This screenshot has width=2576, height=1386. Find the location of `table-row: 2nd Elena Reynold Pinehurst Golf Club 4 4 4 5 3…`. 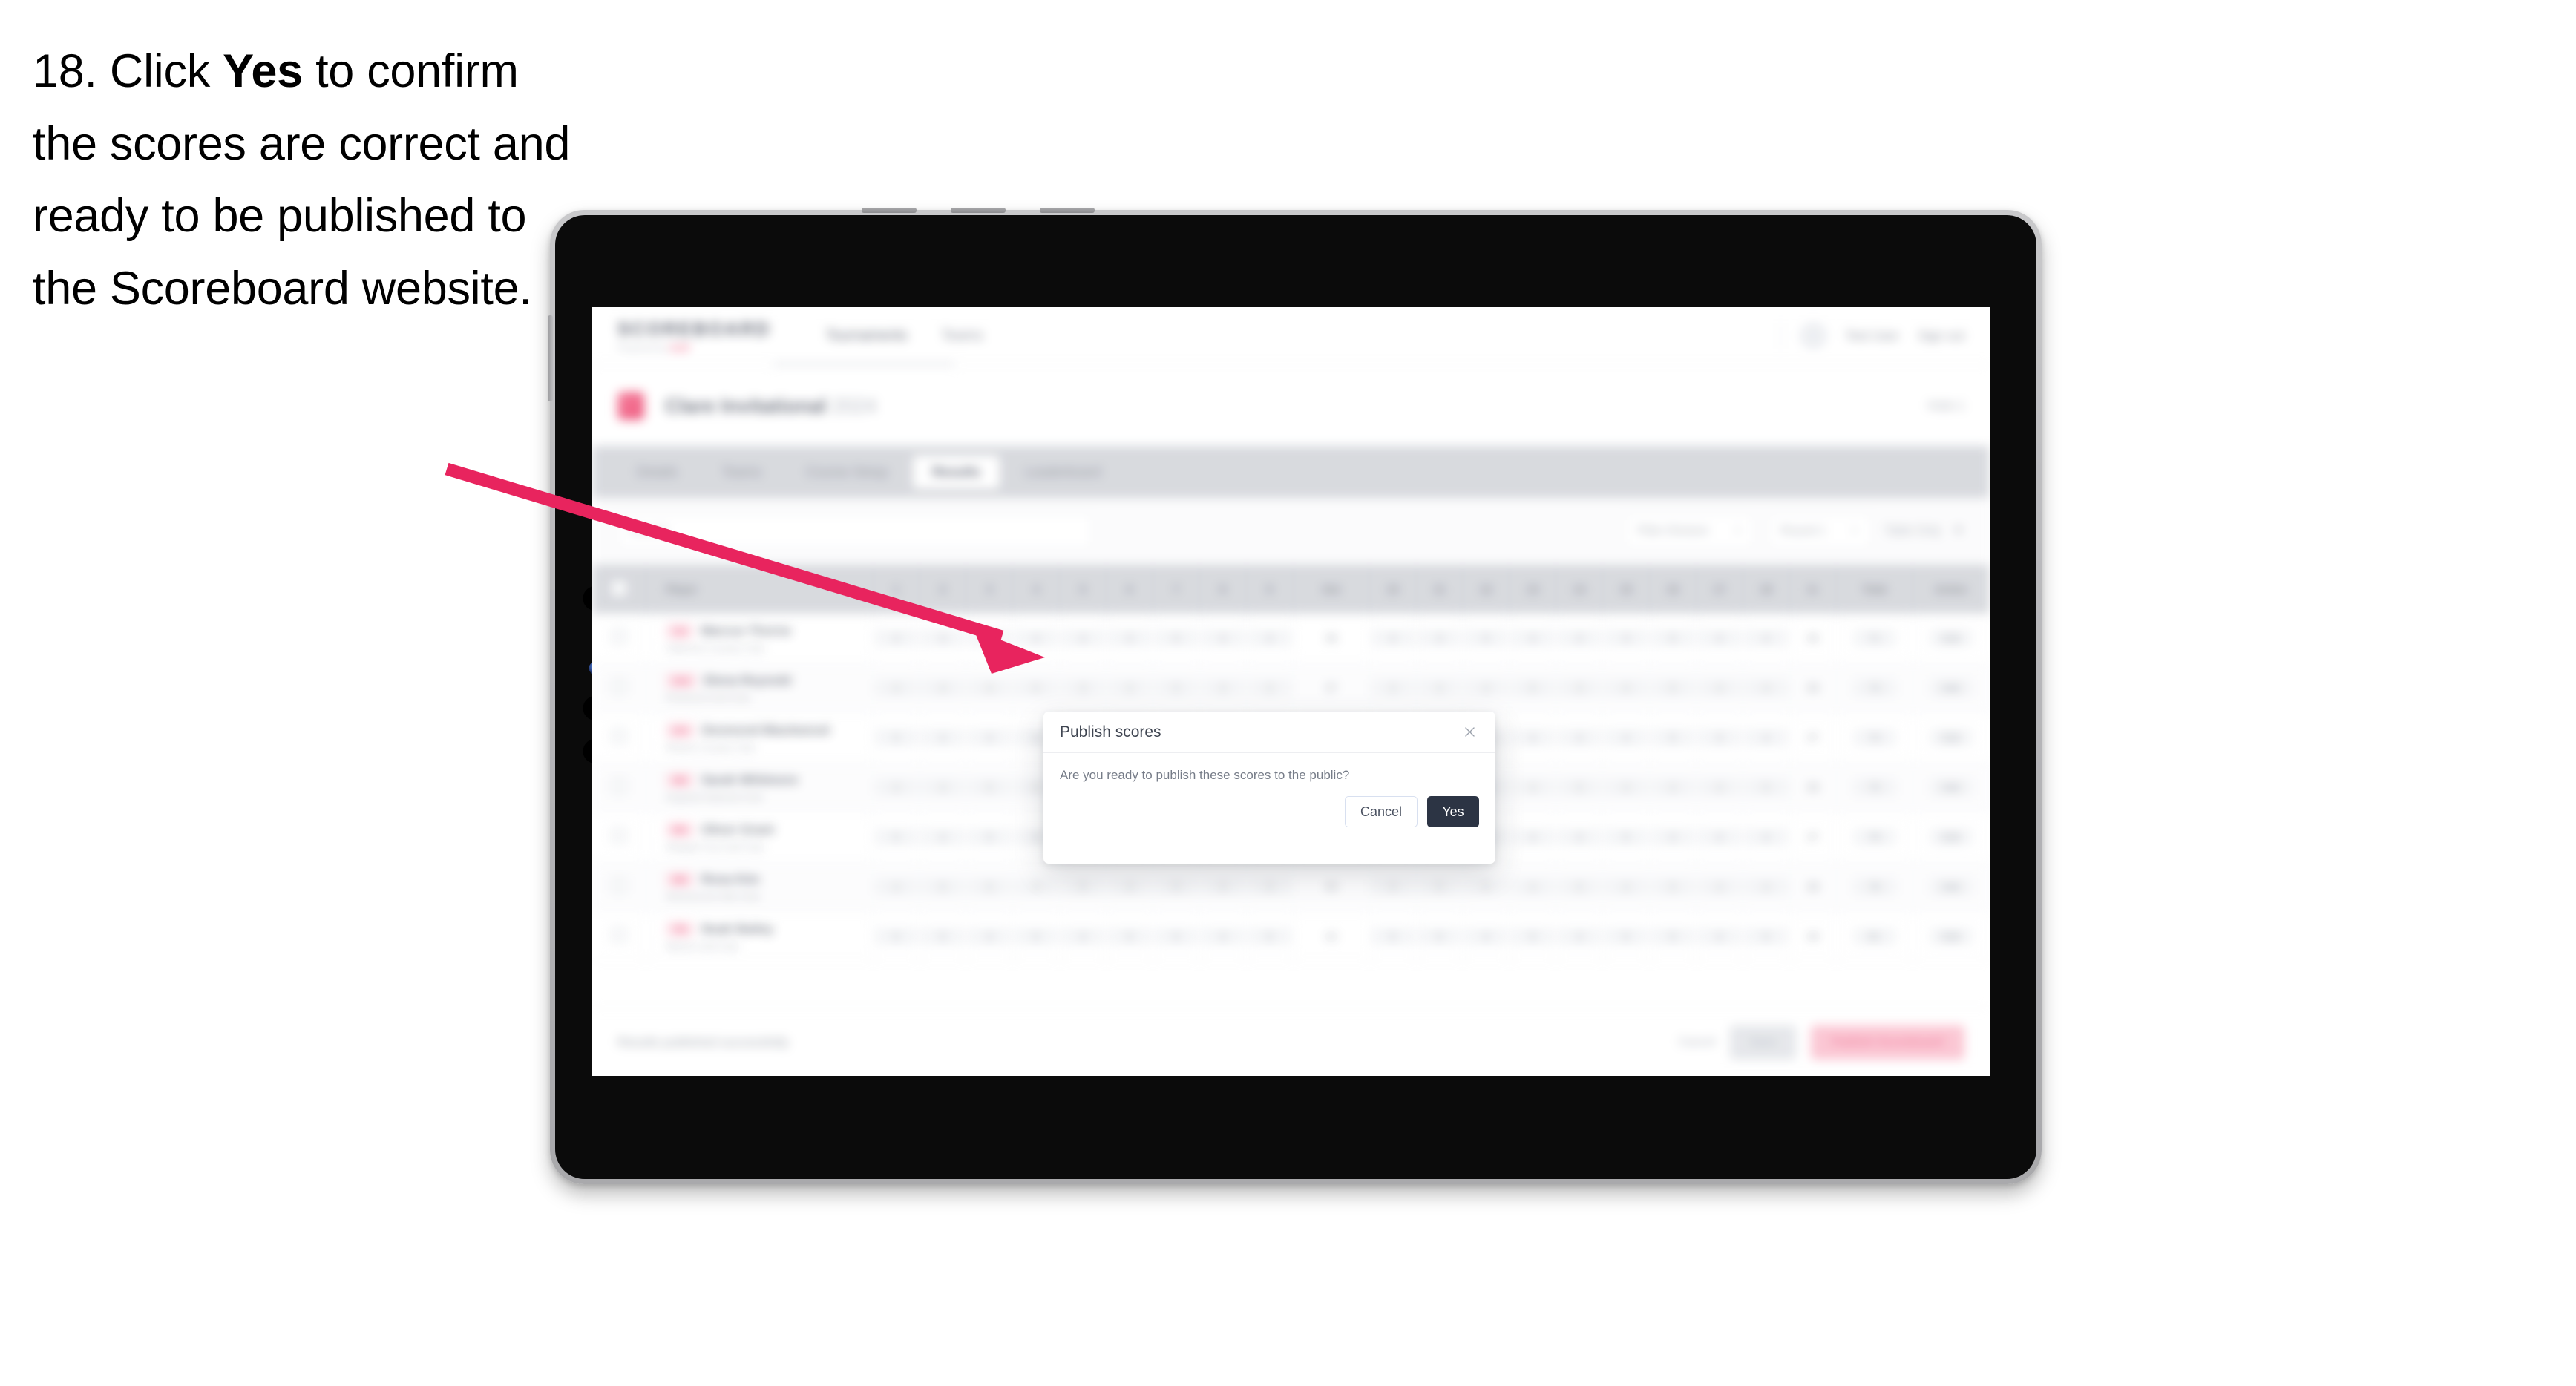

table-row: 2nd Elena Reynold Pinehurst Golf Club 4 4 4 5 3… is located at coordinates (1291, 688).